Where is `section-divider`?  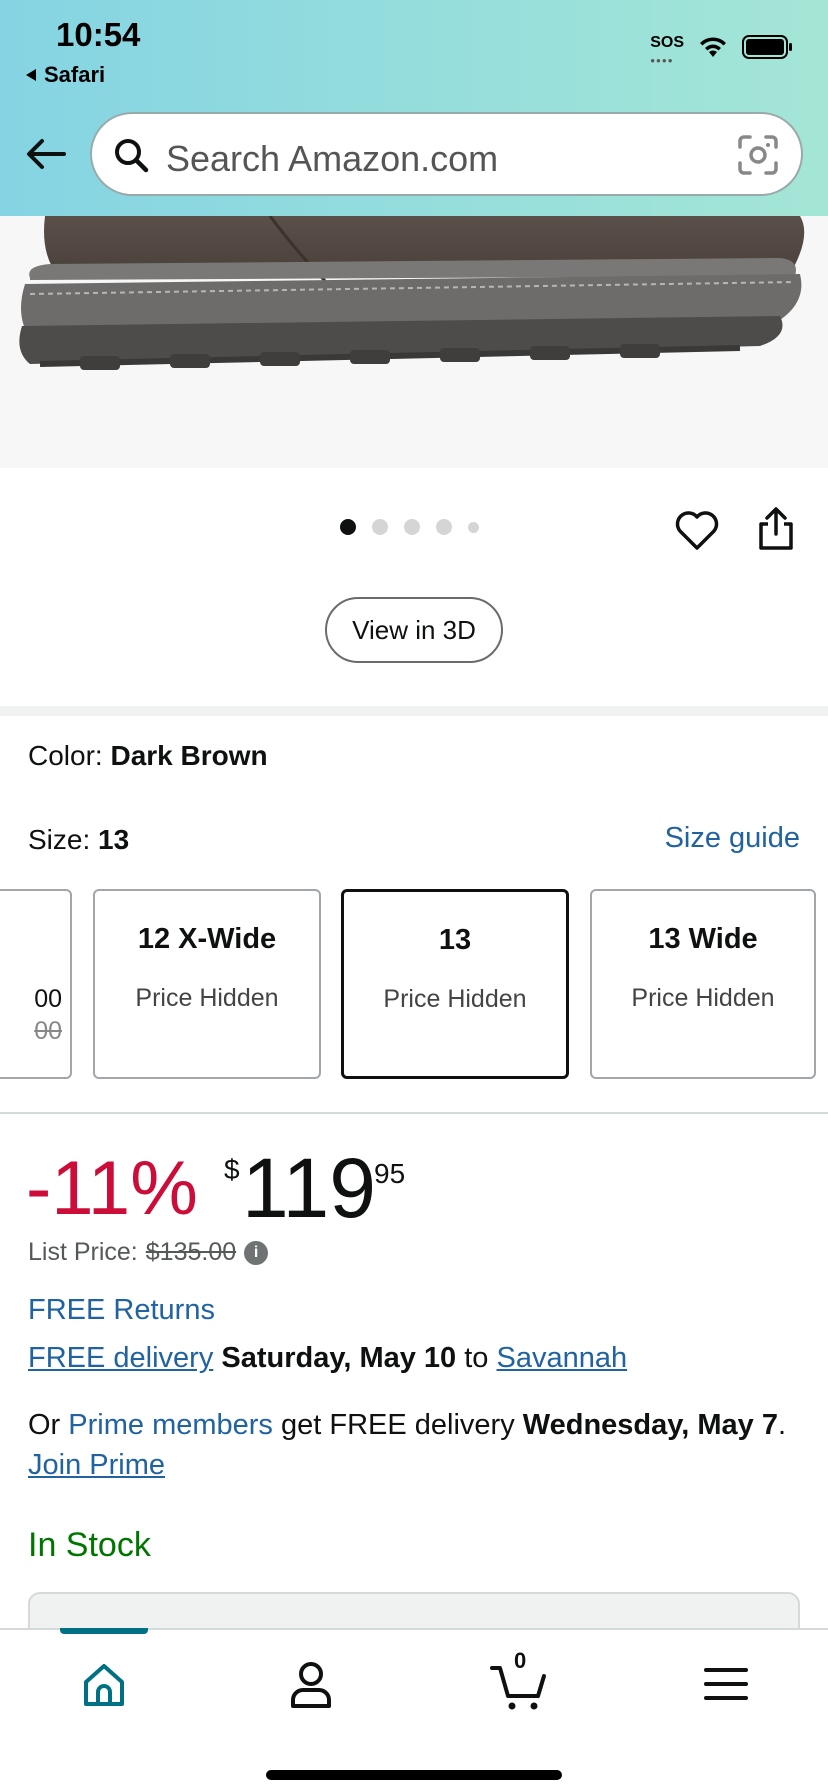
section-divider is located at coordinates (414, 711).